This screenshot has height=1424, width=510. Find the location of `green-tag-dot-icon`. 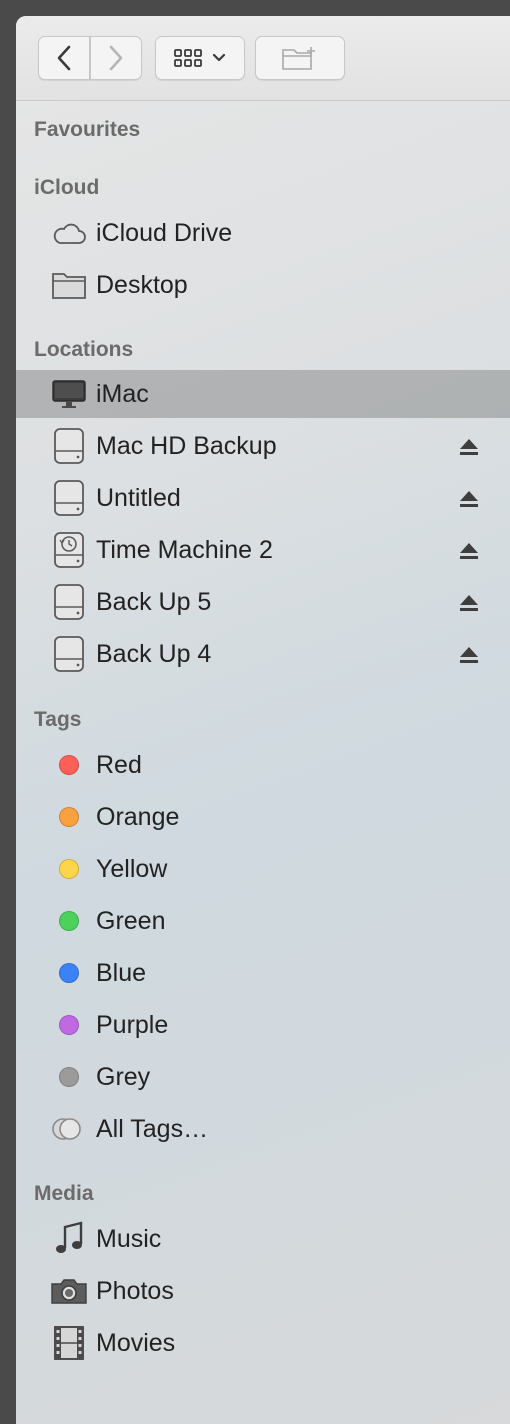

green-tag-dot-icon is located at coordinates (69, 921).